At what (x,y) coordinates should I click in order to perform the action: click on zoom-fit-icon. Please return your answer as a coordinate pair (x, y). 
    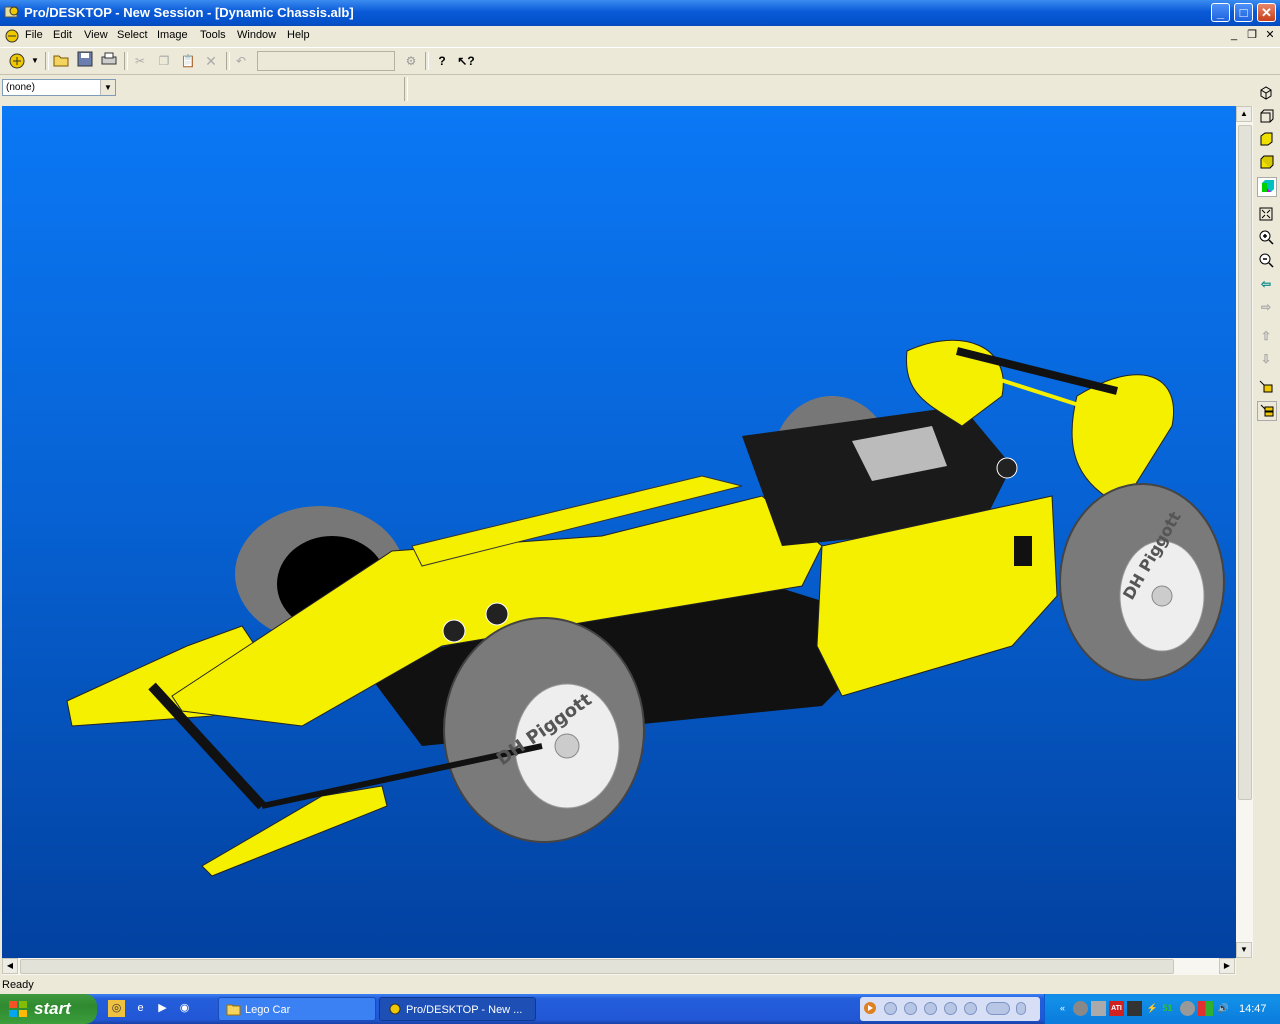
    Looking at the image, I should click on (1266, 215).